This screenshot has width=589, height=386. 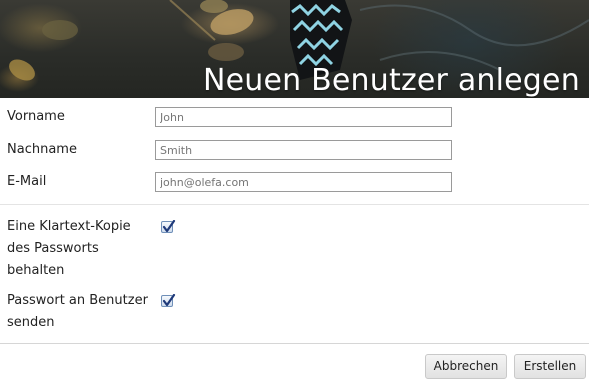 What do you see at coordinates (303, 150) in the screenshot?
I see `last-name-input` at bounding box center [303, 150].